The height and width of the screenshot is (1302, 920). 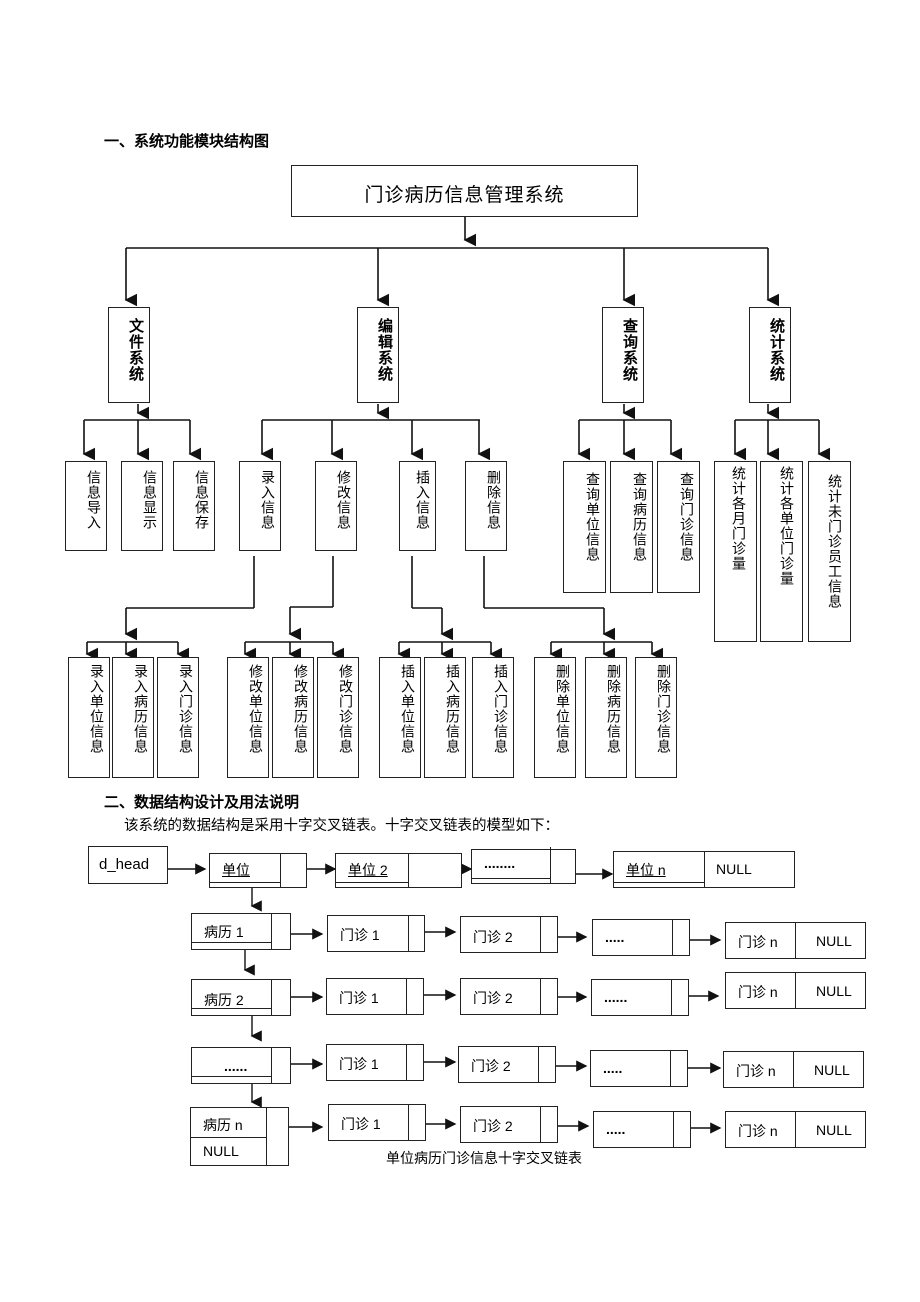 I want to click on leaf-label: 录入门诊信息, so click(x=186, y=709).